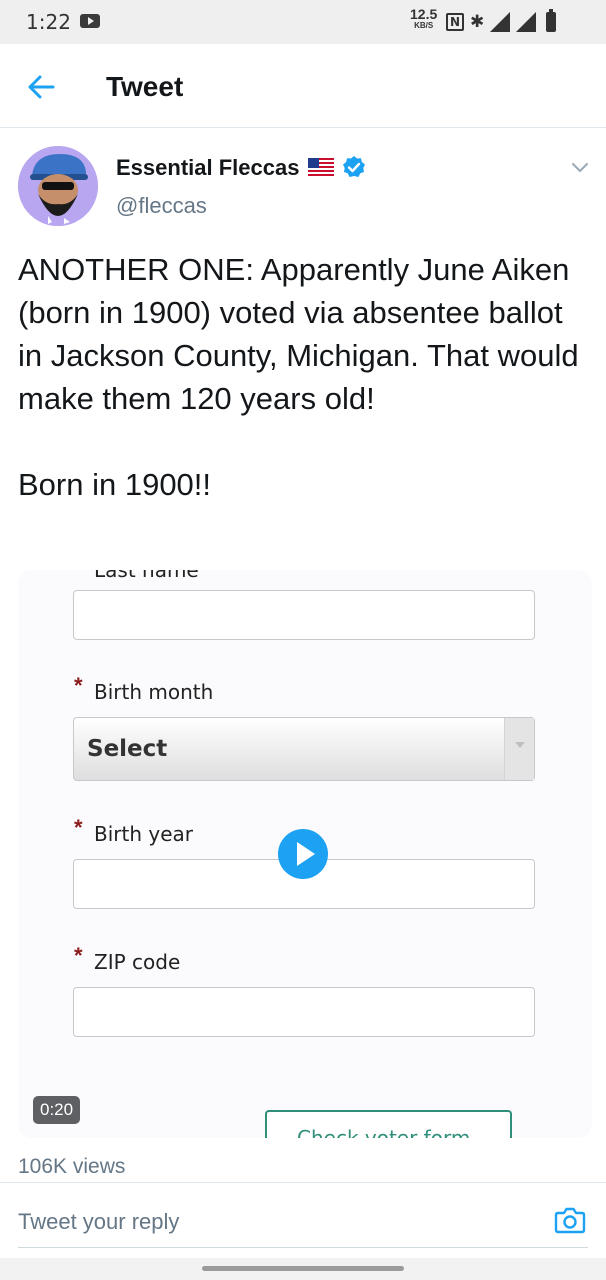 The image size is (606, 1280). I want to click on avatar-illustration, so click(58, 186).